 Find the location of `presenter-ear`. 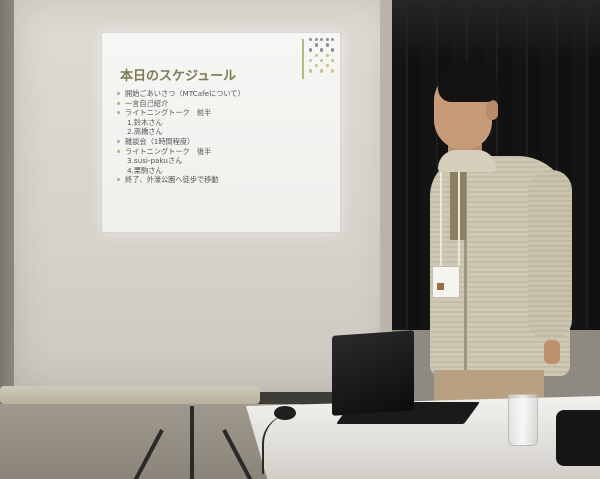

presenter-ear is located at coordinates (492, 110).